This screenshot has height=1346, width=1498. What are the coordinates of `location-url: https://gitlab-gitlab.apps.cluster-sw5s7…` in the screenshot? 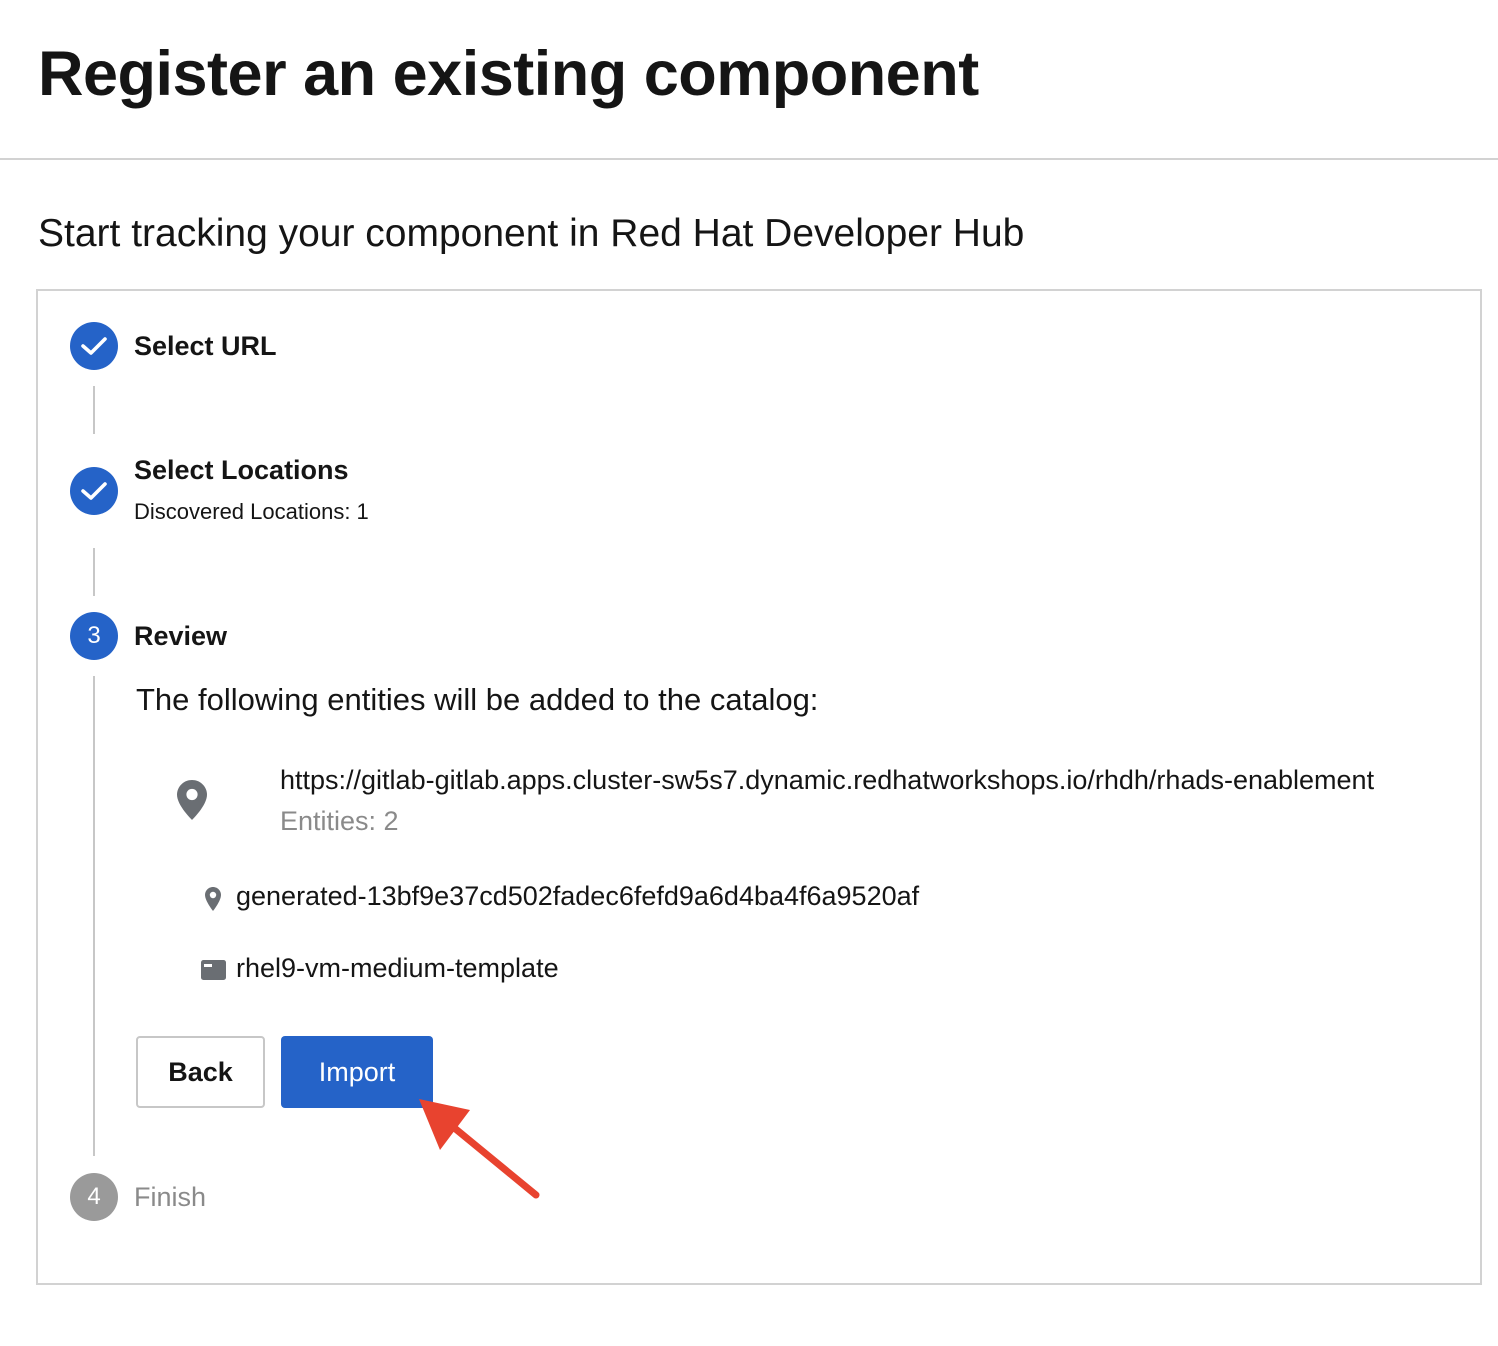 It's located at (827, 780).